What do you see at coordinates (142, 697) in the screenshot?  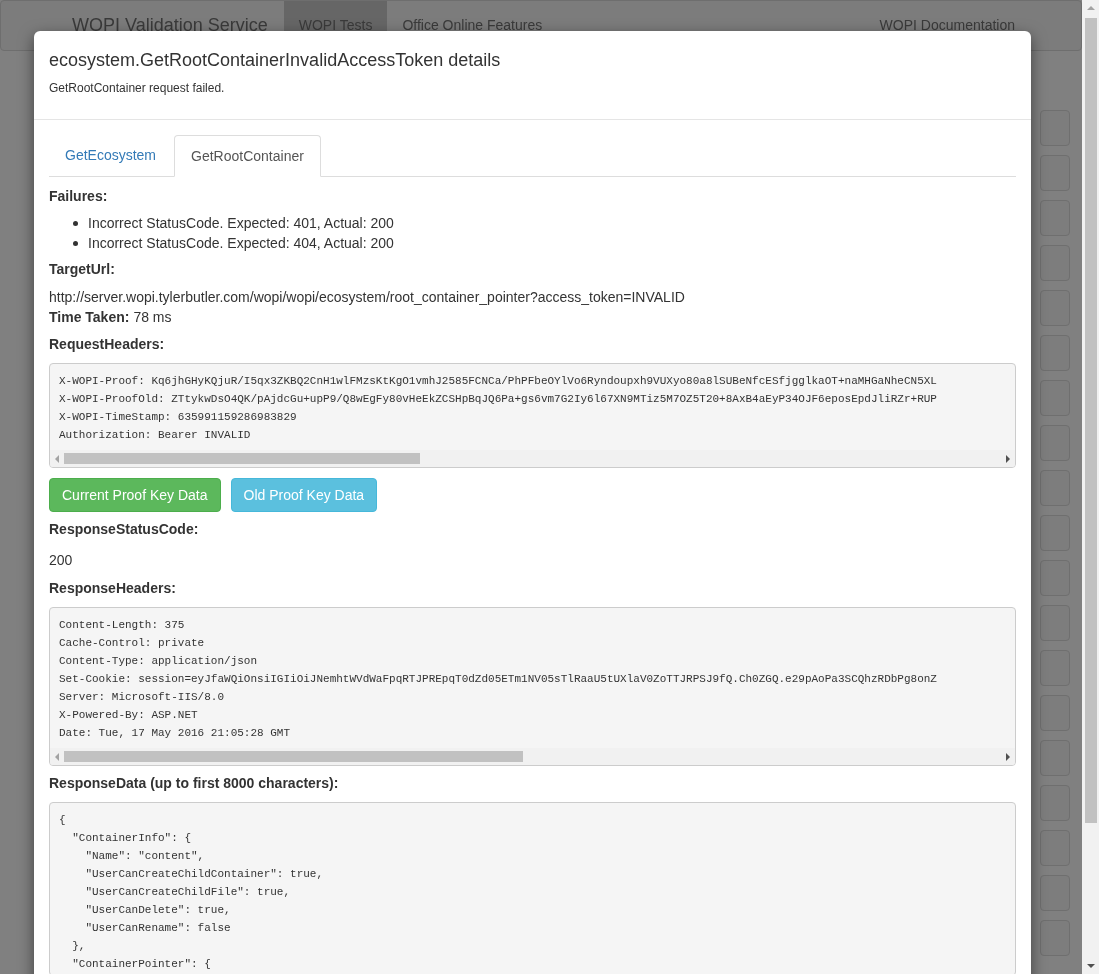 I see `code-line: Server: Microsoft-IIS/8.0` at bounding box center [142, 697].